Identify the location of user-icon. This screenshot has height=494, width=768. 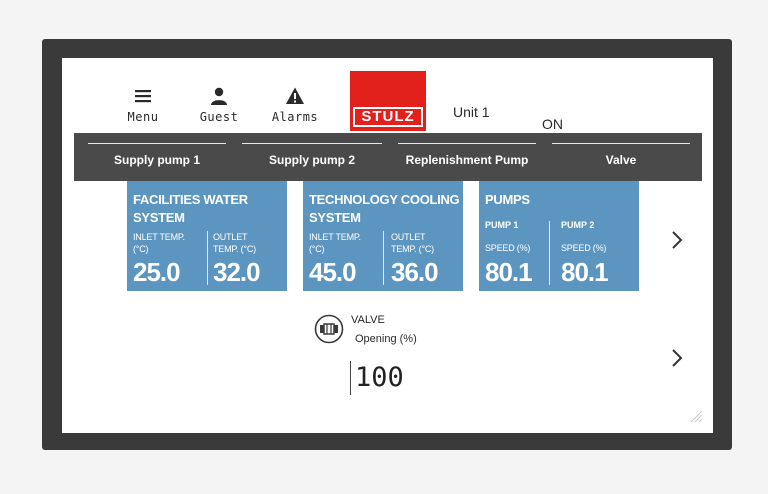
(219, 96).